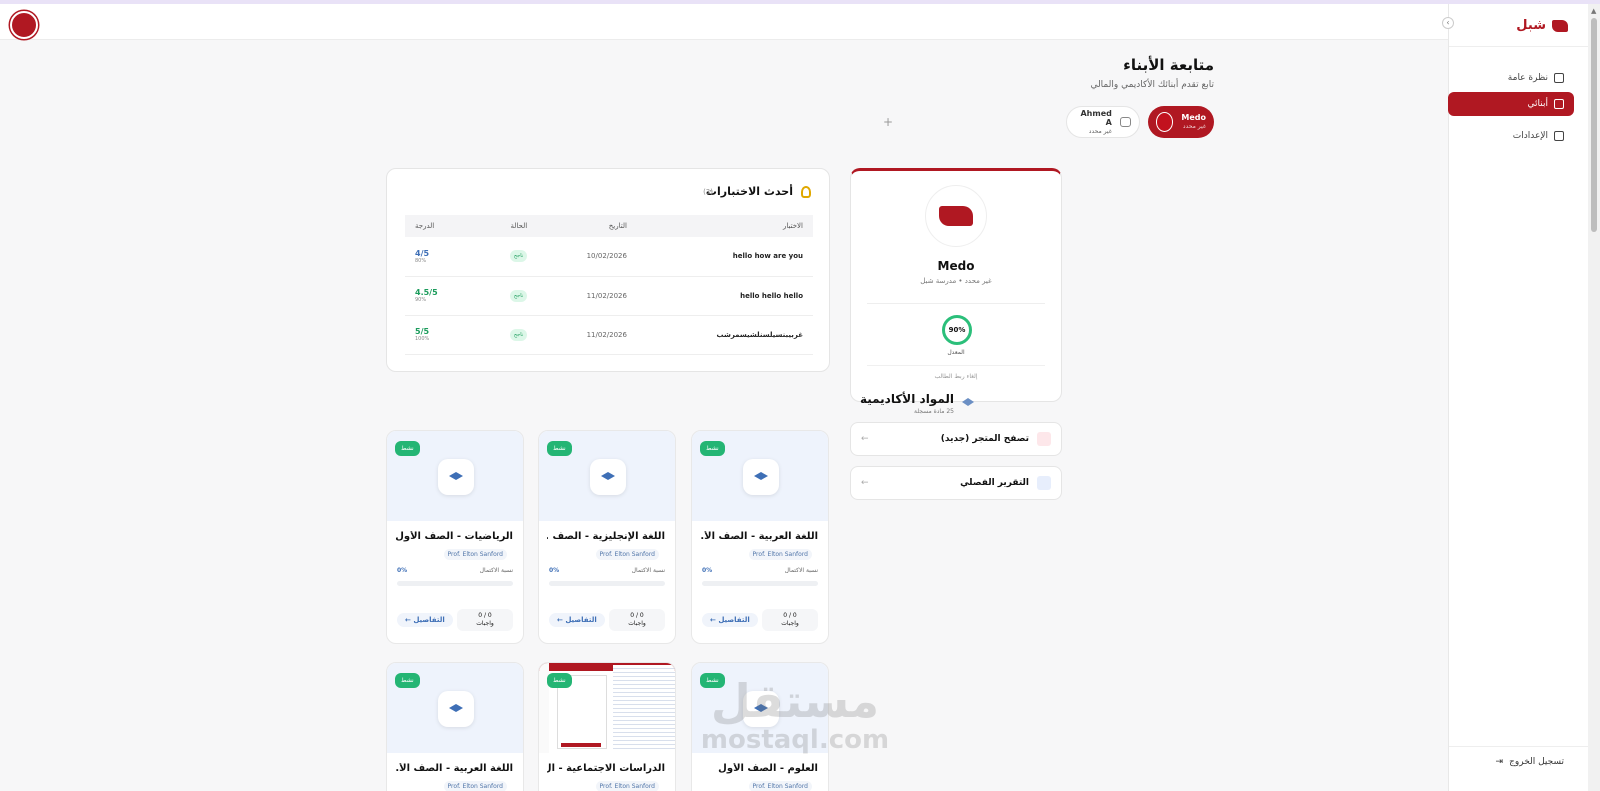  Describe the element at coordinates (1559, 78) in the screenshot. I see `grid-icon` at that location.